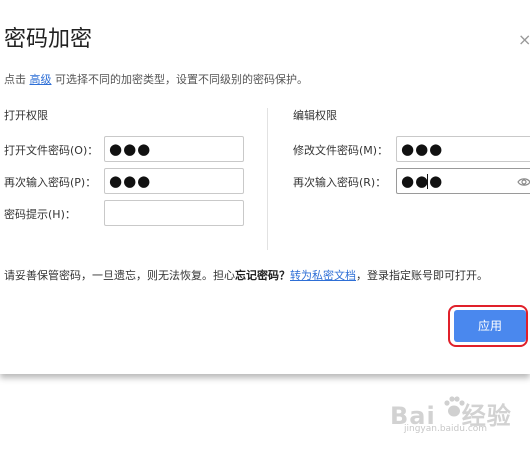  Describe the element at coordinates (50, 182) in the screenshot. I see `open-password-confirm-label: 再次输入密码(P)：` at that location.